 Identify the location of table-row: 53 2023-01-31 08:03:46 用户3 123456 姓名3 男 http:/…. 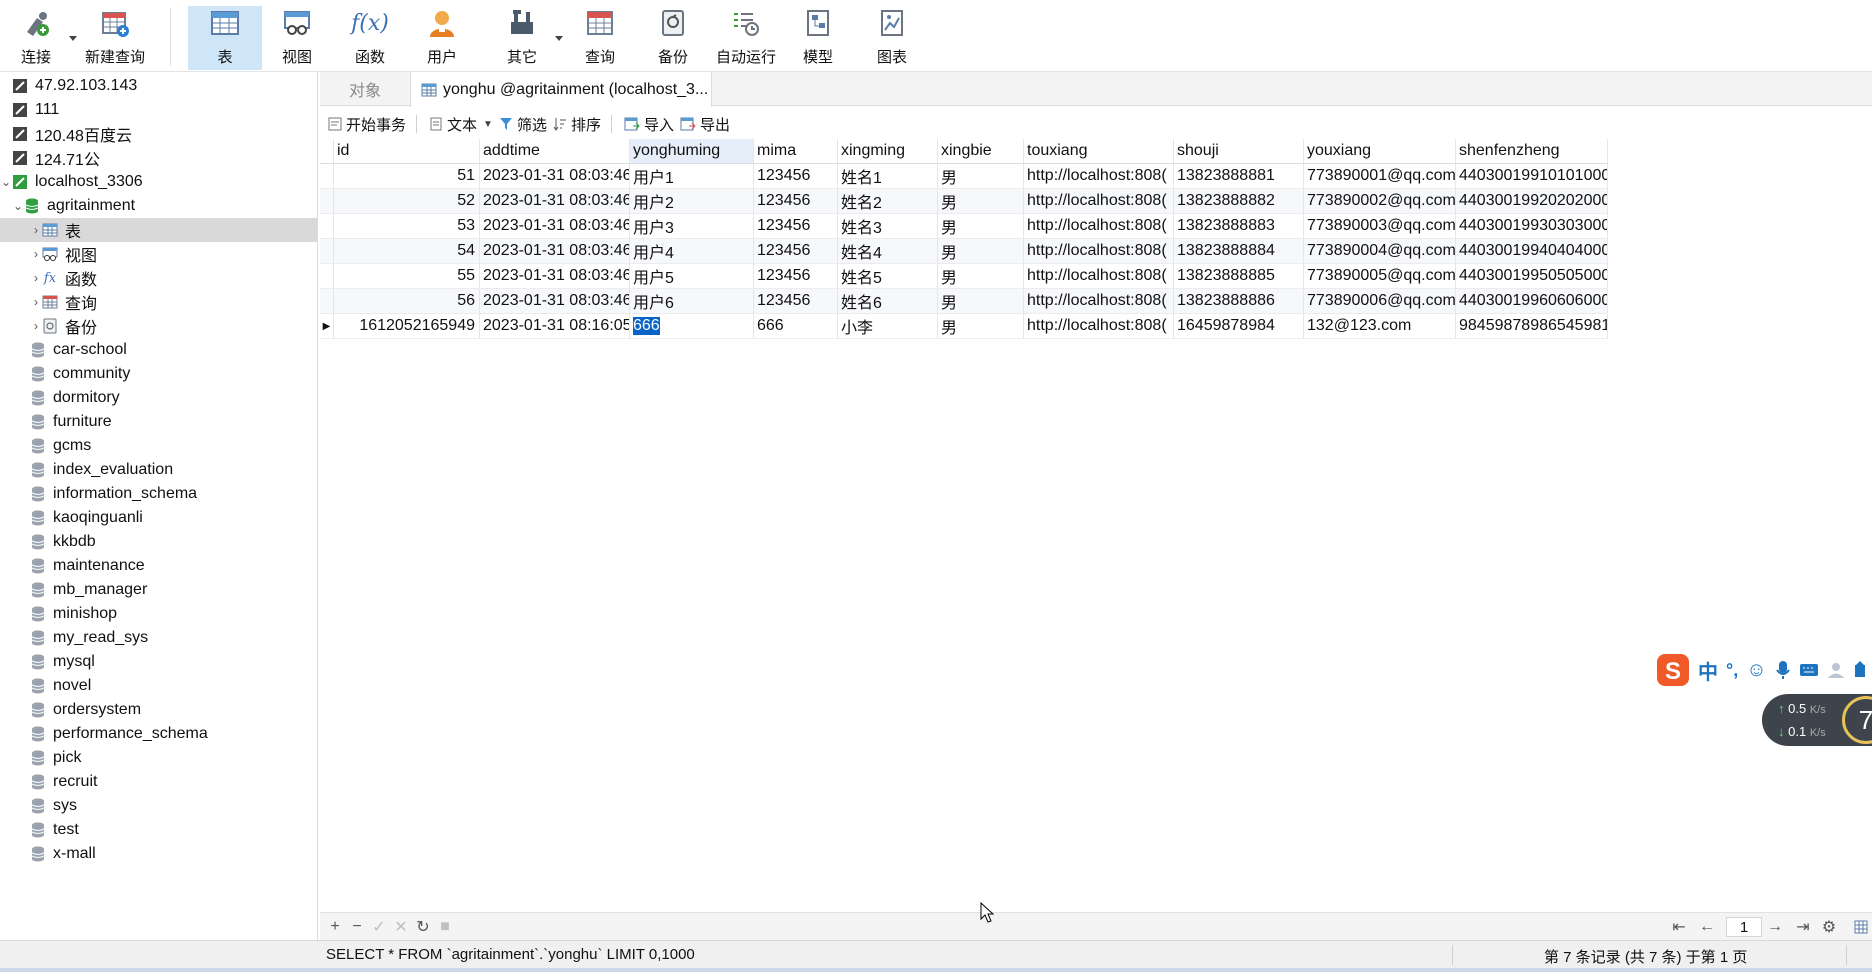
(964, 226).